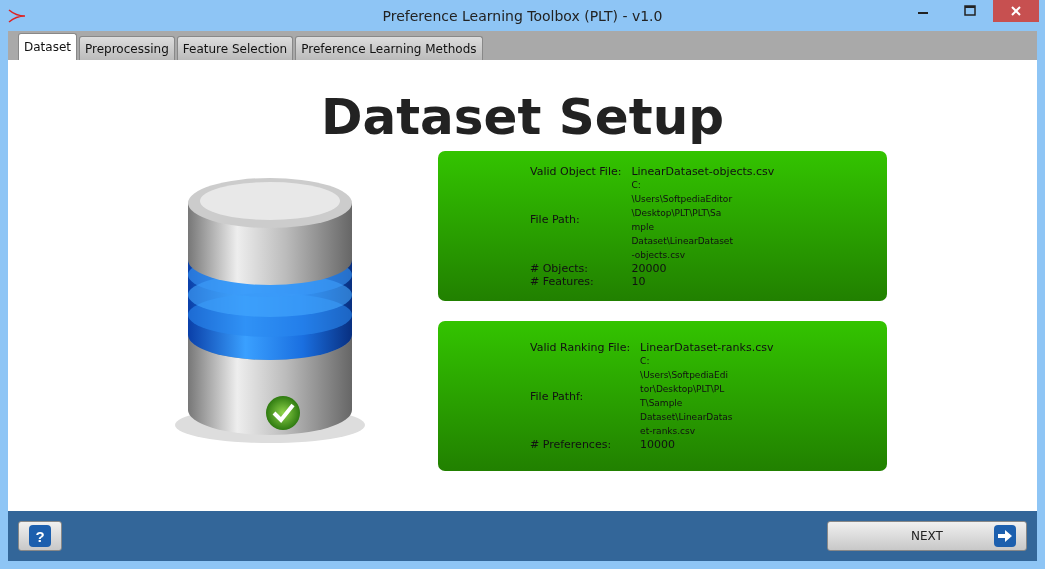  What do you see at coordinates (40, 536) in the screenshot?
I see `help-button: ?` at bounding box center [40, 536].